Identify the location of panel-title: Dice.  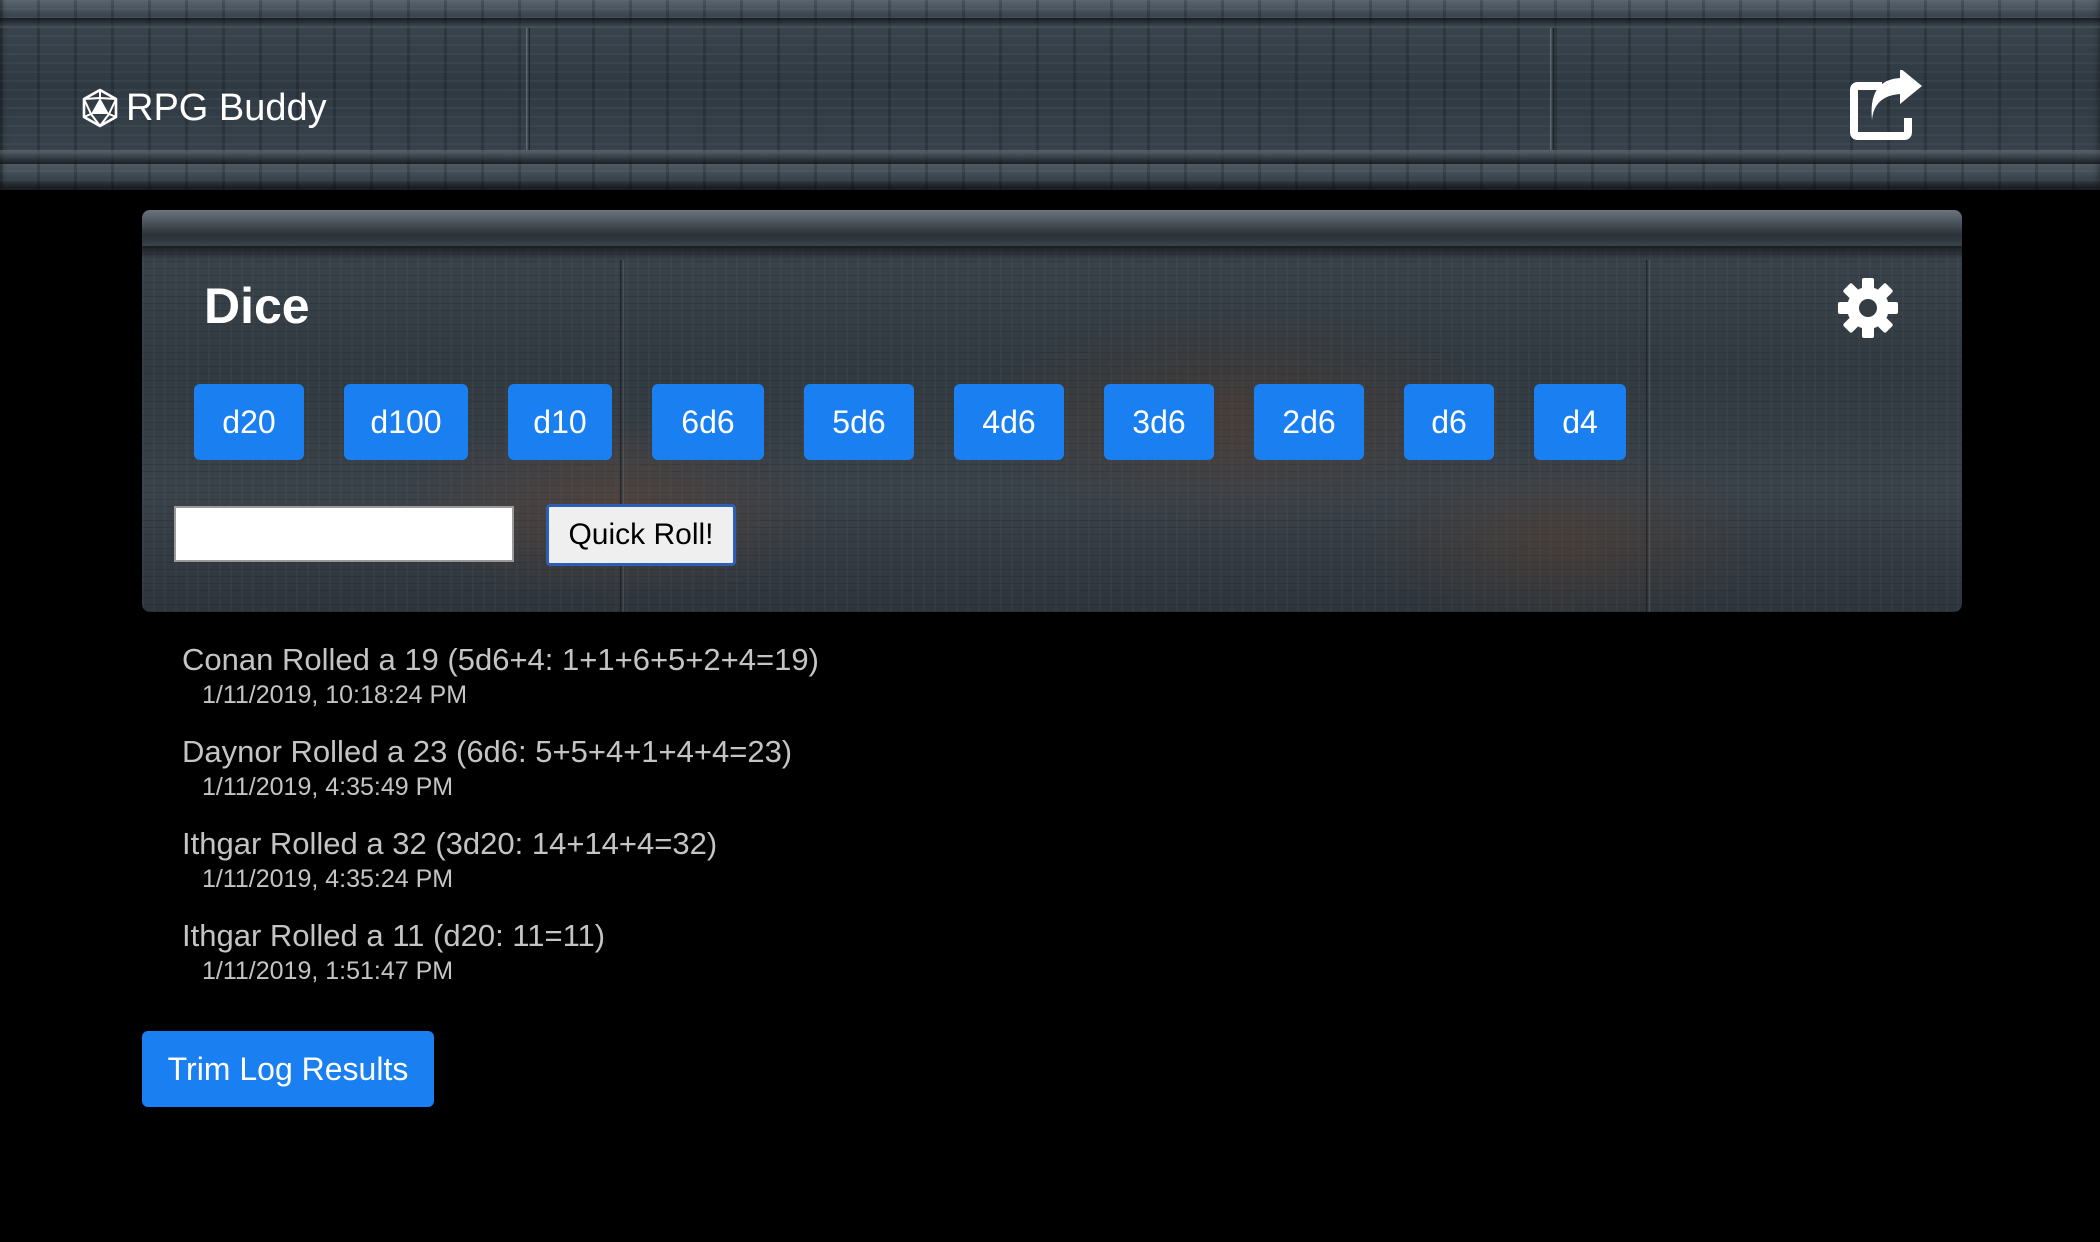
(257, 306).